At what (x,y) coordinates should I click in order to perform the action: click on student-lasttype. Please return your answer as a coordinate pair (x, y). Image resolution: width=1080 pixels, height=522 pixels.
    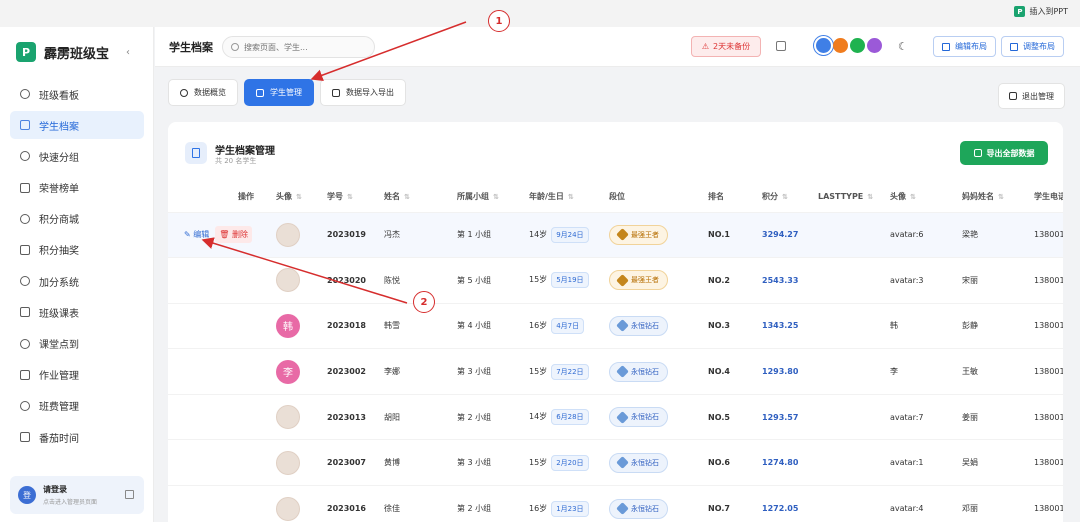
    Looking at the image, I should click on (854, 325).